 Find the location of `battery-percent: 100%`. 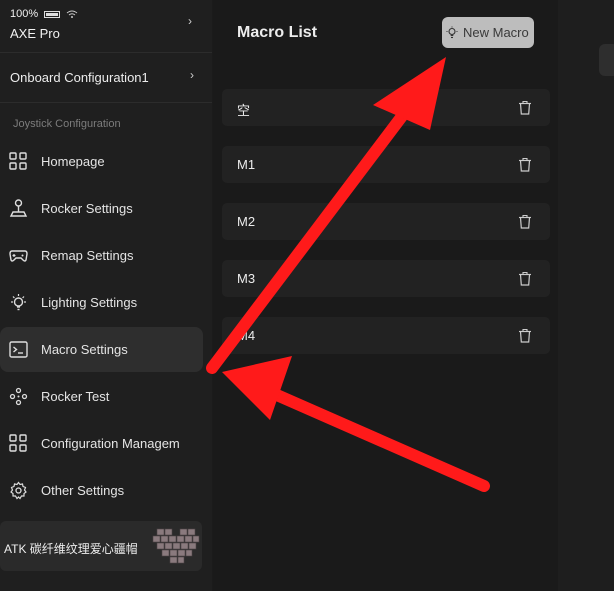

battery-percent: 100% is located at coordinates (24, 14).